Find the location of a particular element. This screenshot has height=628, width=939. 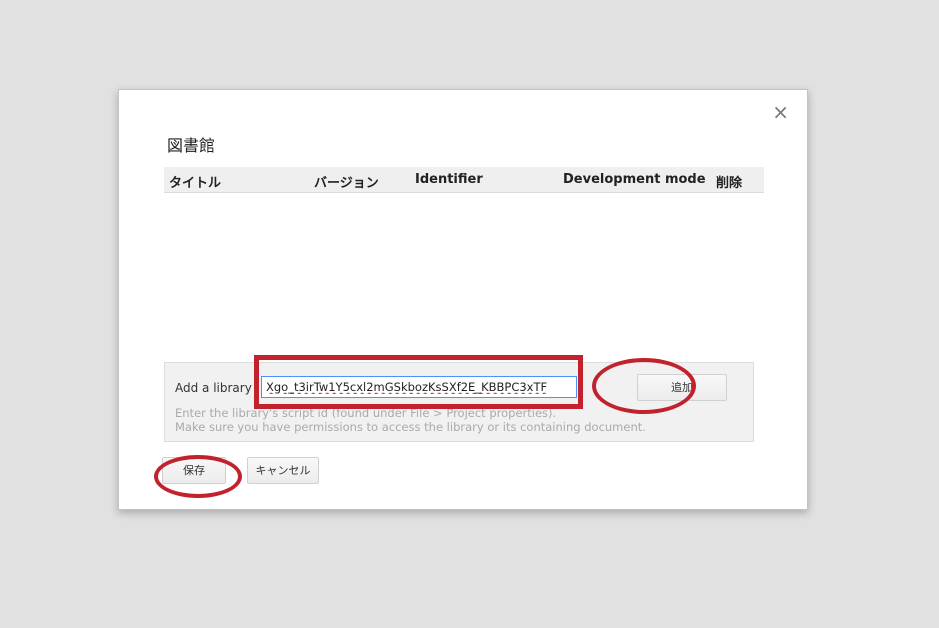

dialog-title: 図書館 is located at coordinates (191, 145).